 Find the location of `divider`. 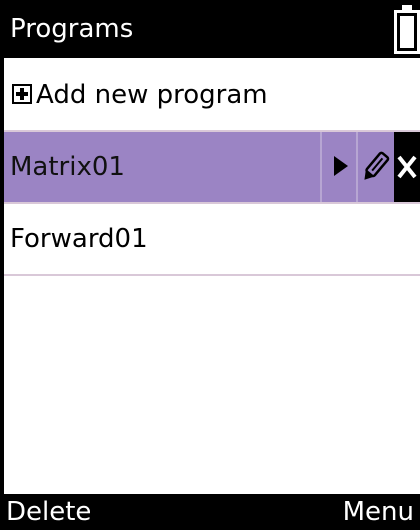

divider is located at coordinates (212, 275).